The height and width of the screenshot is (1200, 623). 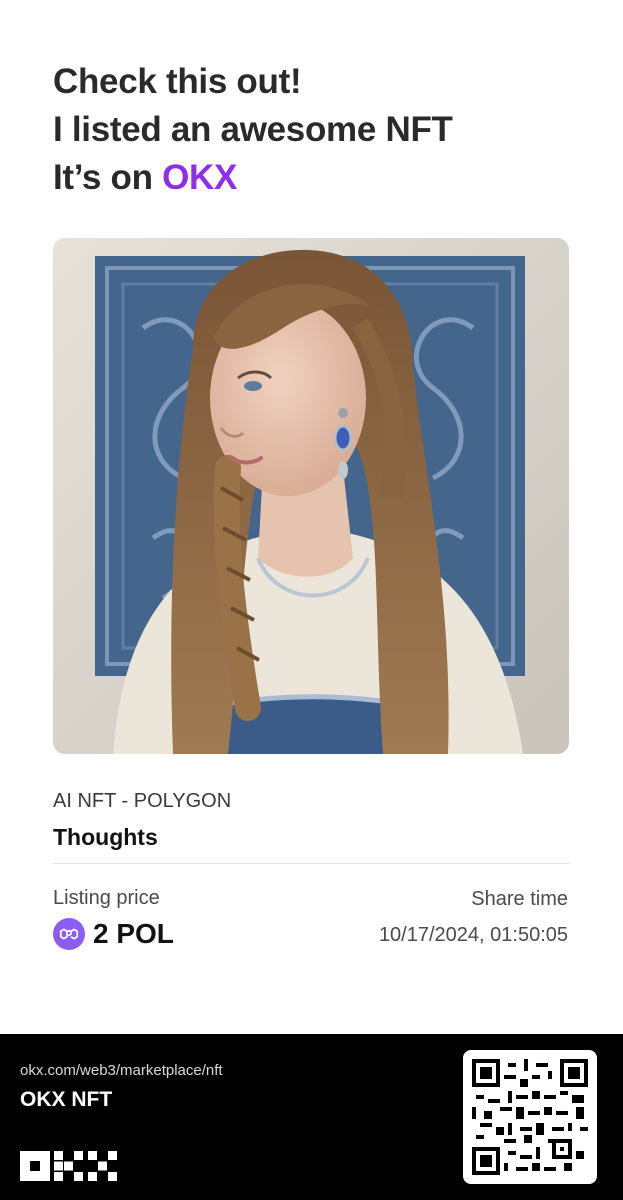 I want to click on listing-price-label: Listing price, so click(x=106, y=898).